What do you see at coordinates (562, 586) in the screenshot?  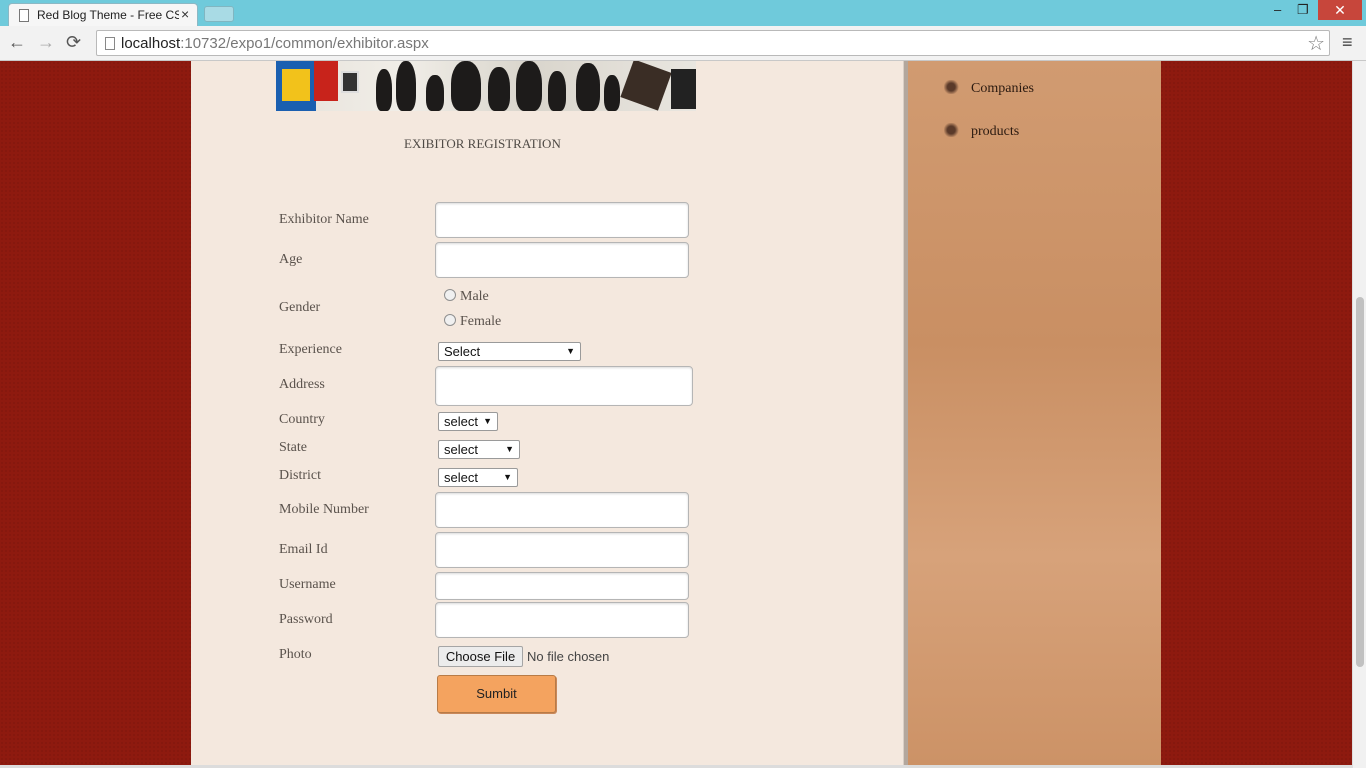 I see `username-input` at bounding box center [562, 586].